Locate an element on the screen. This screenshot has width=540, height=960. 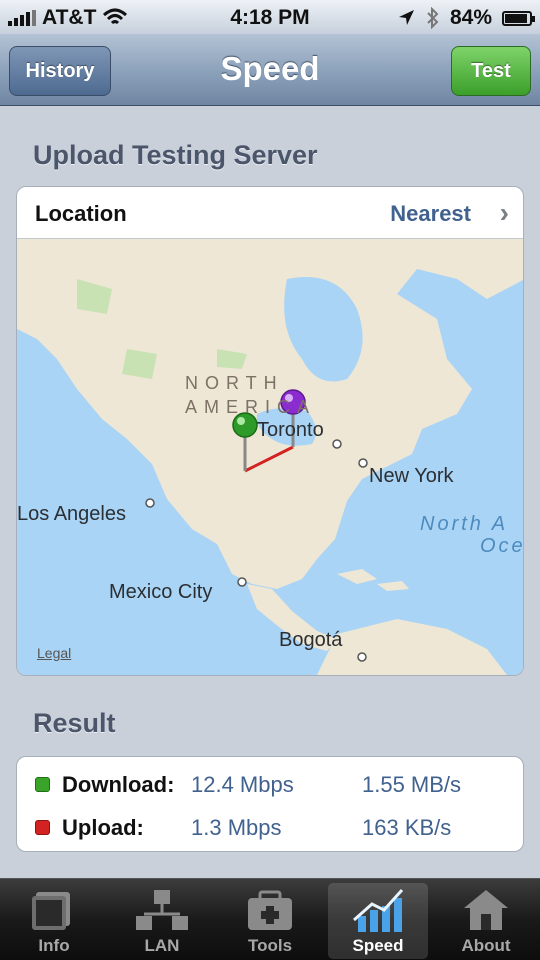
region-label: NORTH AMERICA is located at coordinates (251, 395).